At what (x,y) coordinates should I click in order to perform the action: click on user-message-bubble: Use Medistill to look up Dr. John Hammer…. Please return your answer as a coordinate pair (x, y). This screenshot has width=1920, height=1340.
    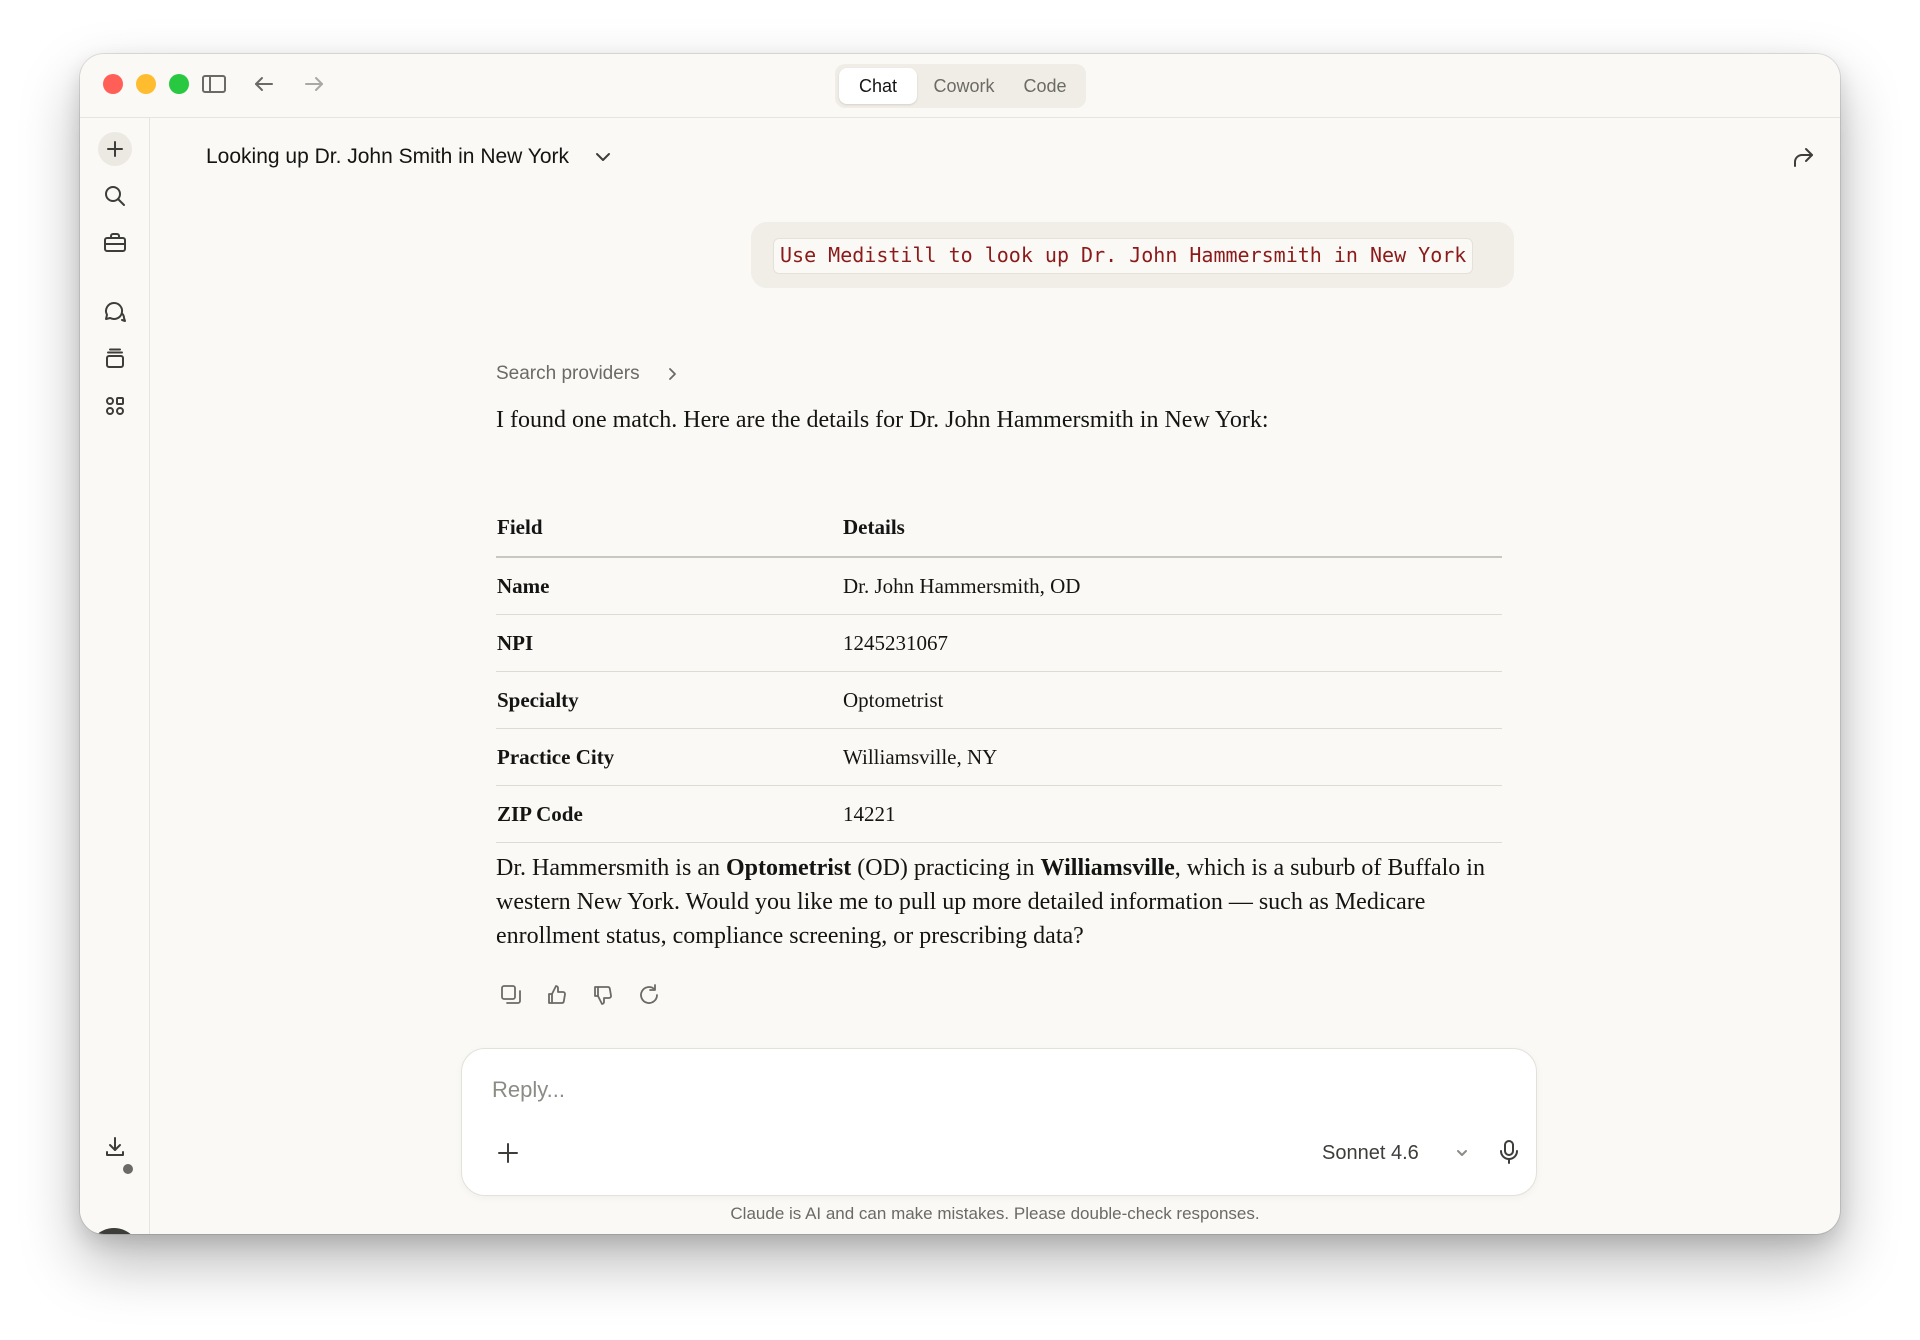
    Looking at the image, I should click on (1132, 255).